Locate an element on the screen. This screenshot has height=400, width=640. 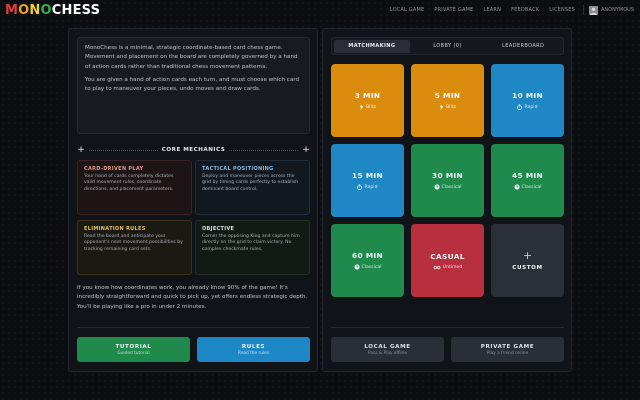
tile-30-min: 30 MIN Classical is located at coordinates (447, 180).